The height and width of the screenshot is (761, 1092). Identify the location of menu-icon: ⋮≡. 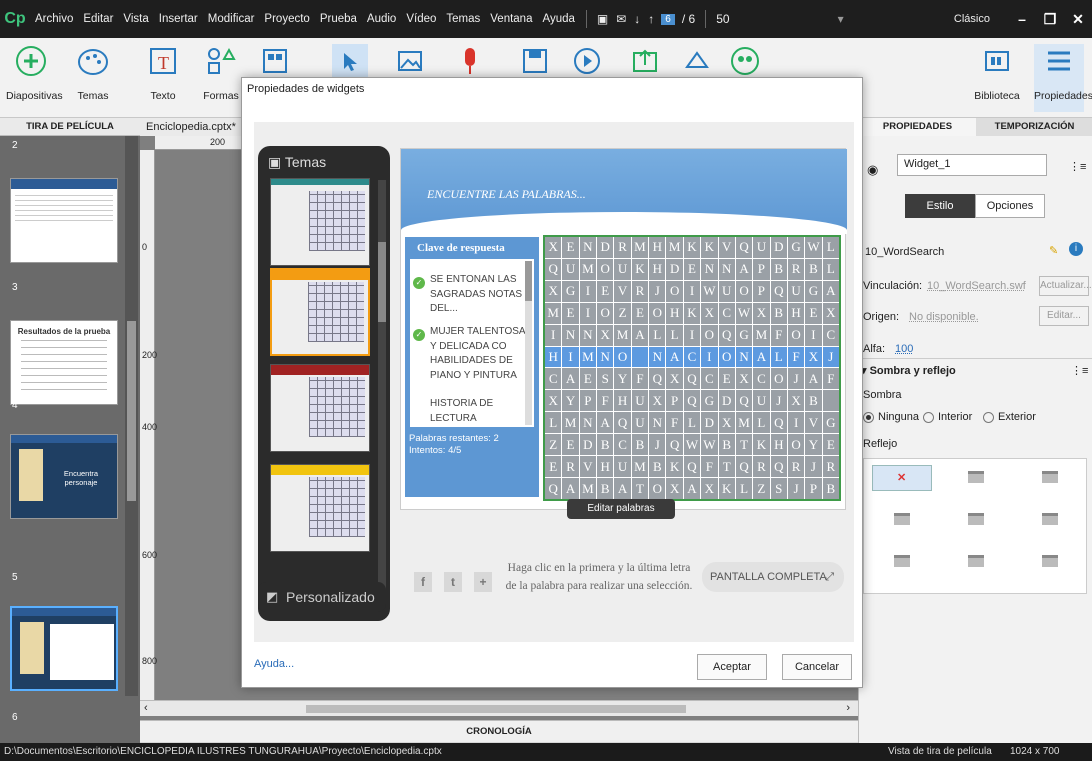
(1079, 370).